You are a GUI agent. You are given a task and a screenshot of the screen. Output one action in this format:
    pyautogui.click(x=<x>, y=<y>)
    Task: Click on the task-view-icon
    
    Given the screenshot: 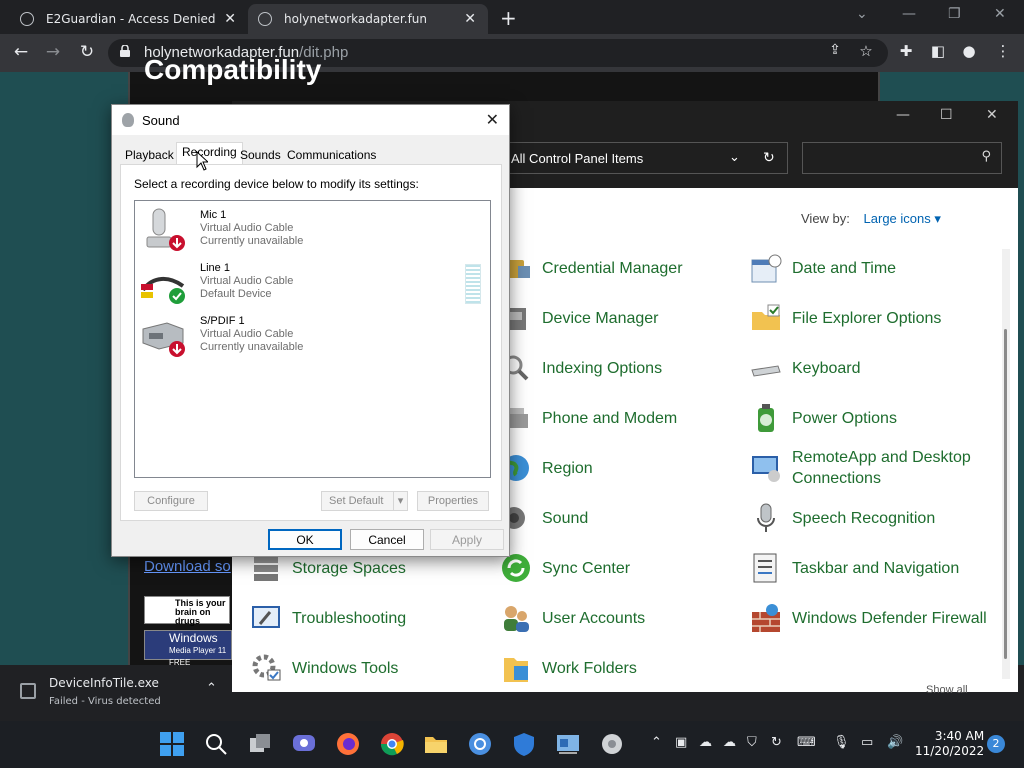 What is the action you would take?
    pyautogui.click(x=260, y=744)
    